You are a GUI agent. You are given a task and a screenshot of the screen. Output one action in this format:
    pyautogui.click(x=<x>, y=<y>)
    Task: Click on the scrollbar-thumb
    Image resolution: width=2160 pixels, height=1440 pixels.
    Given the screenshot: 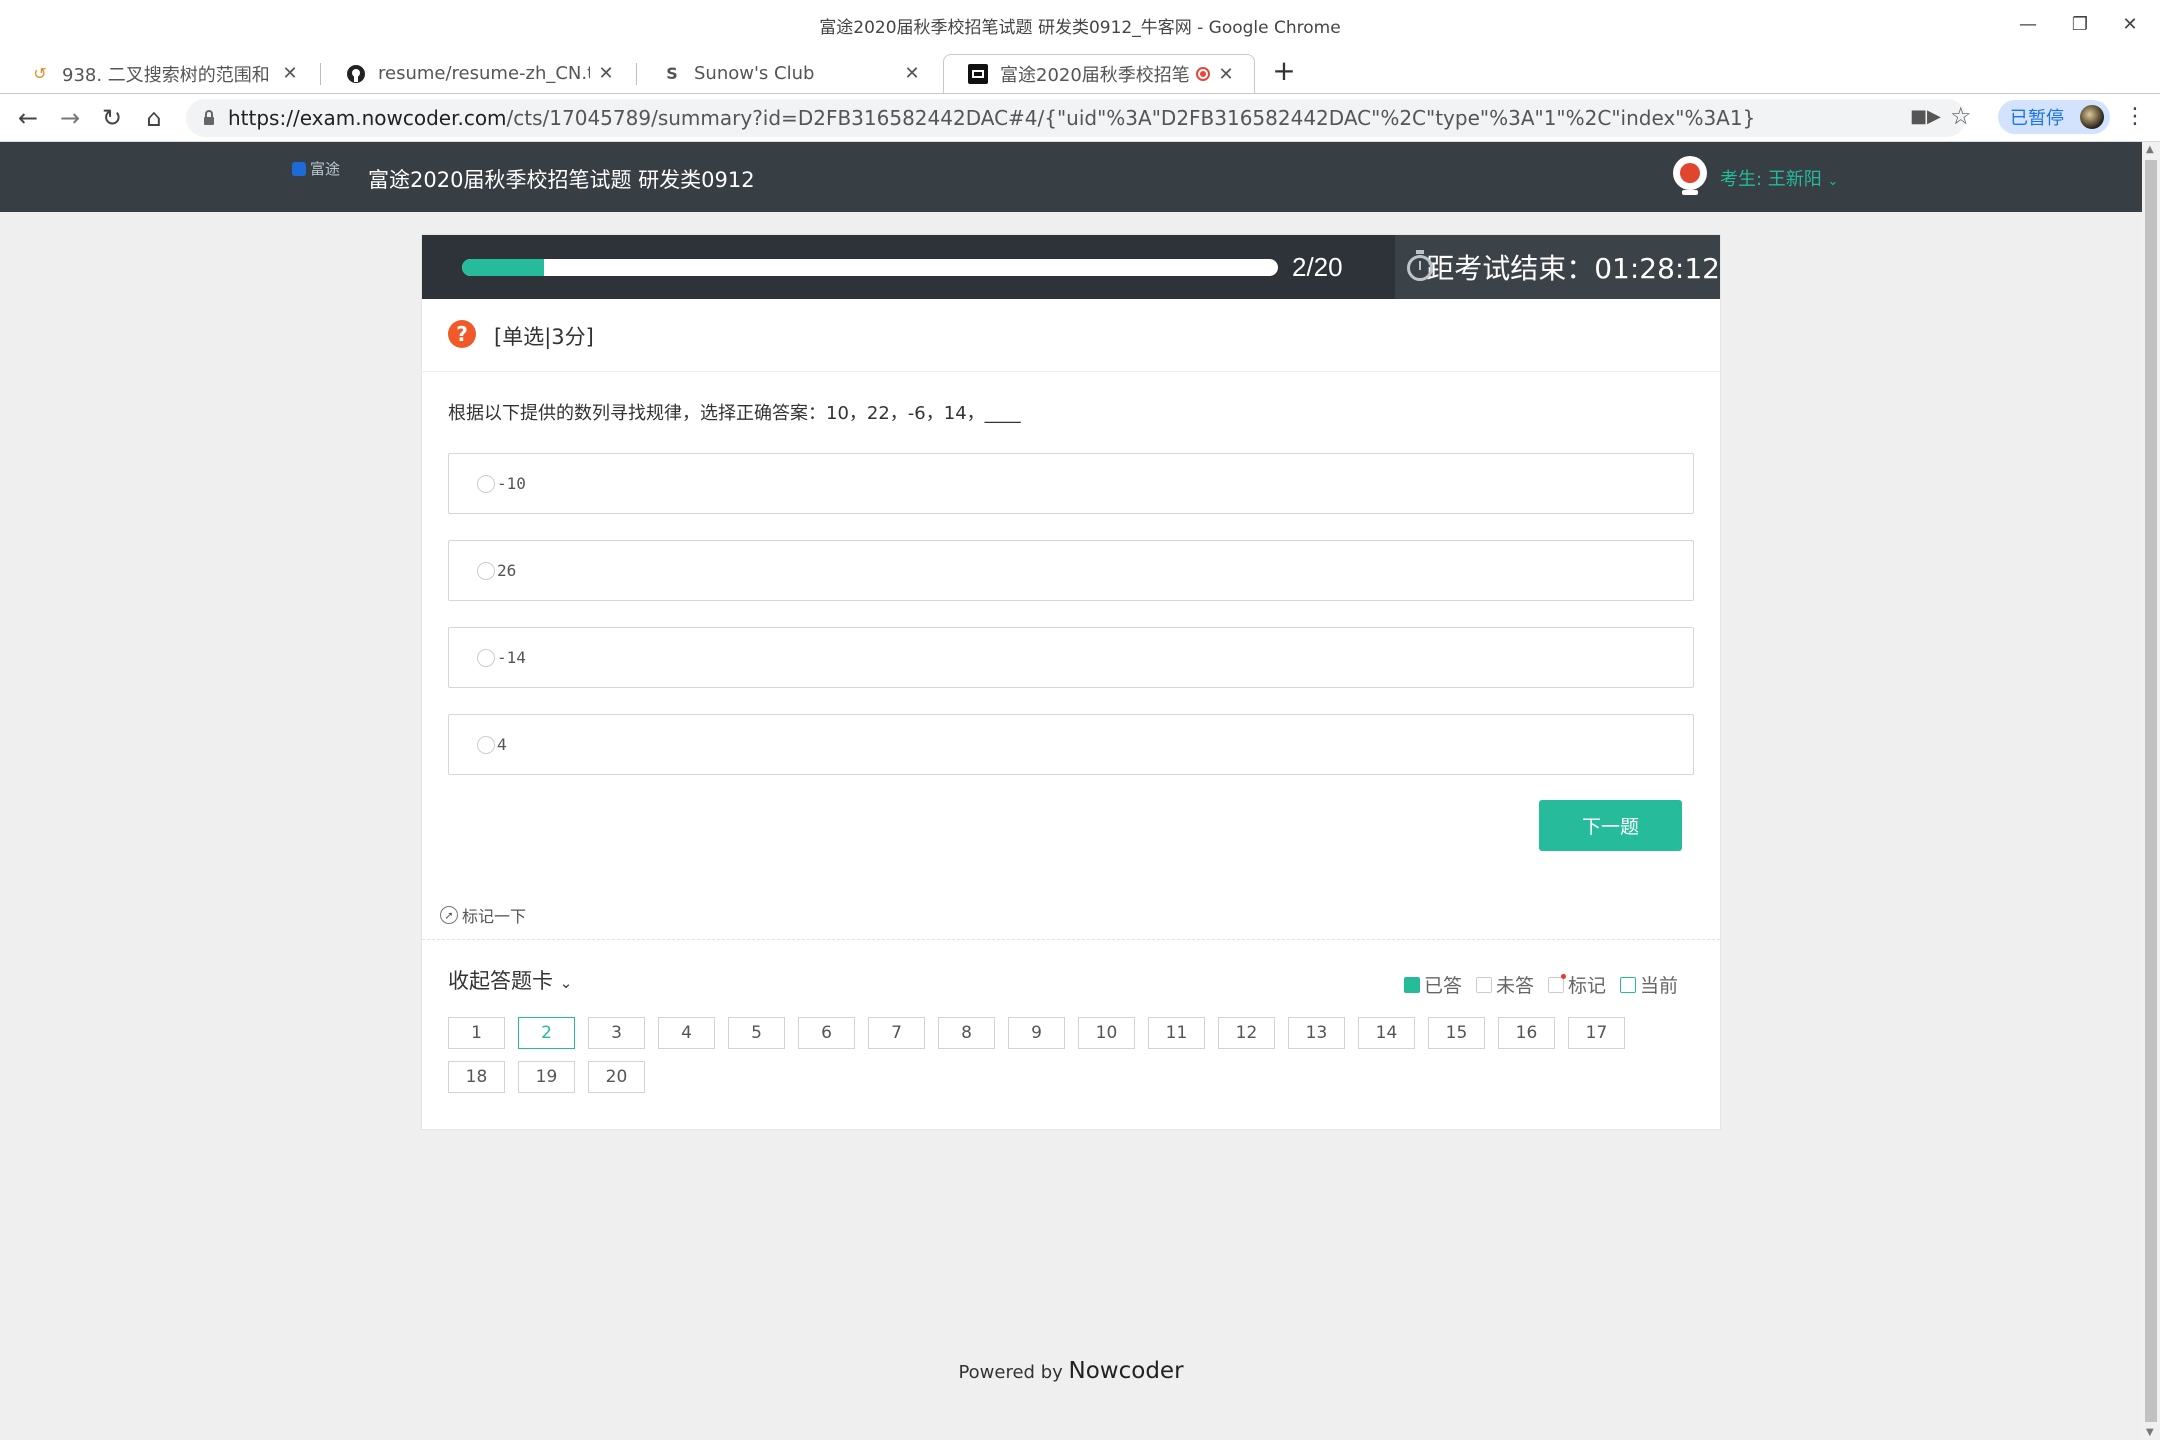 What is the action you would take?
    pyautogui.click(x=2151, y=791)
    